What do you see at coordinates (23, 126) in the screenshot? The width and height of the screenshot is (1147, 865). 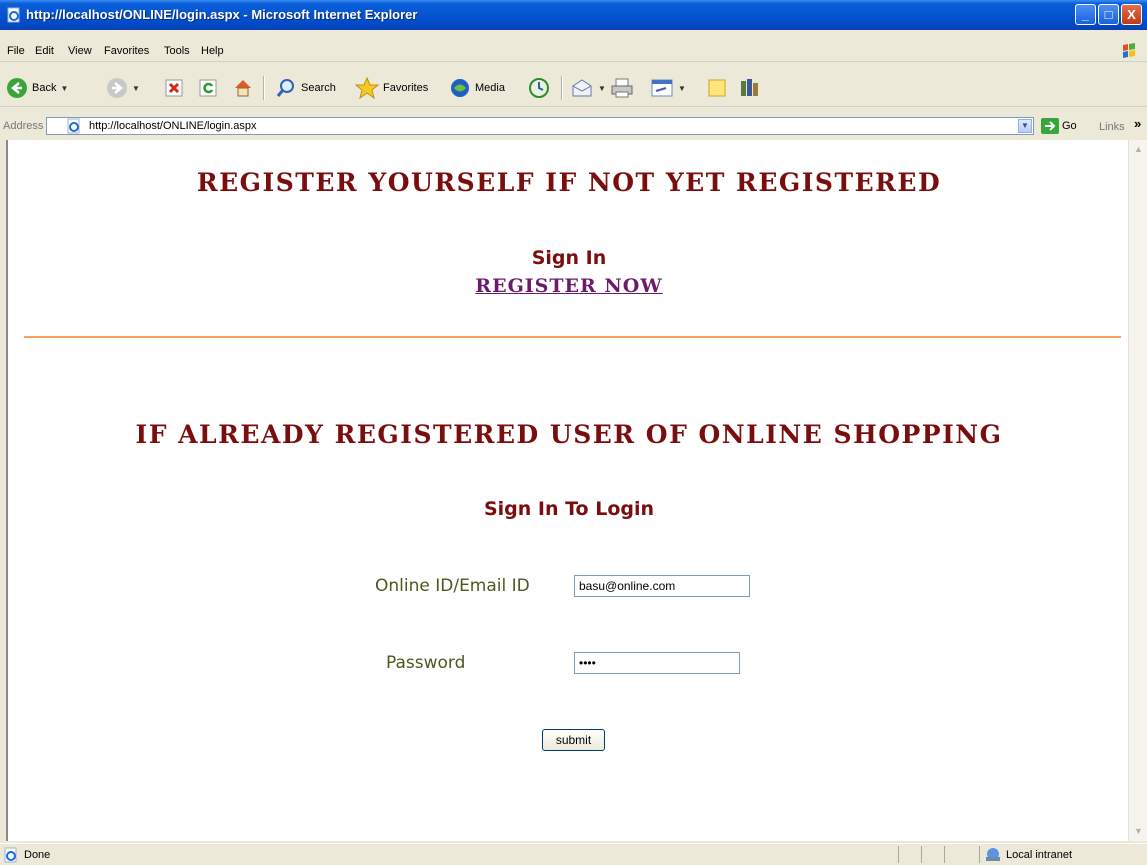 I see `address-label: Address` at bounding box center [23, 126].